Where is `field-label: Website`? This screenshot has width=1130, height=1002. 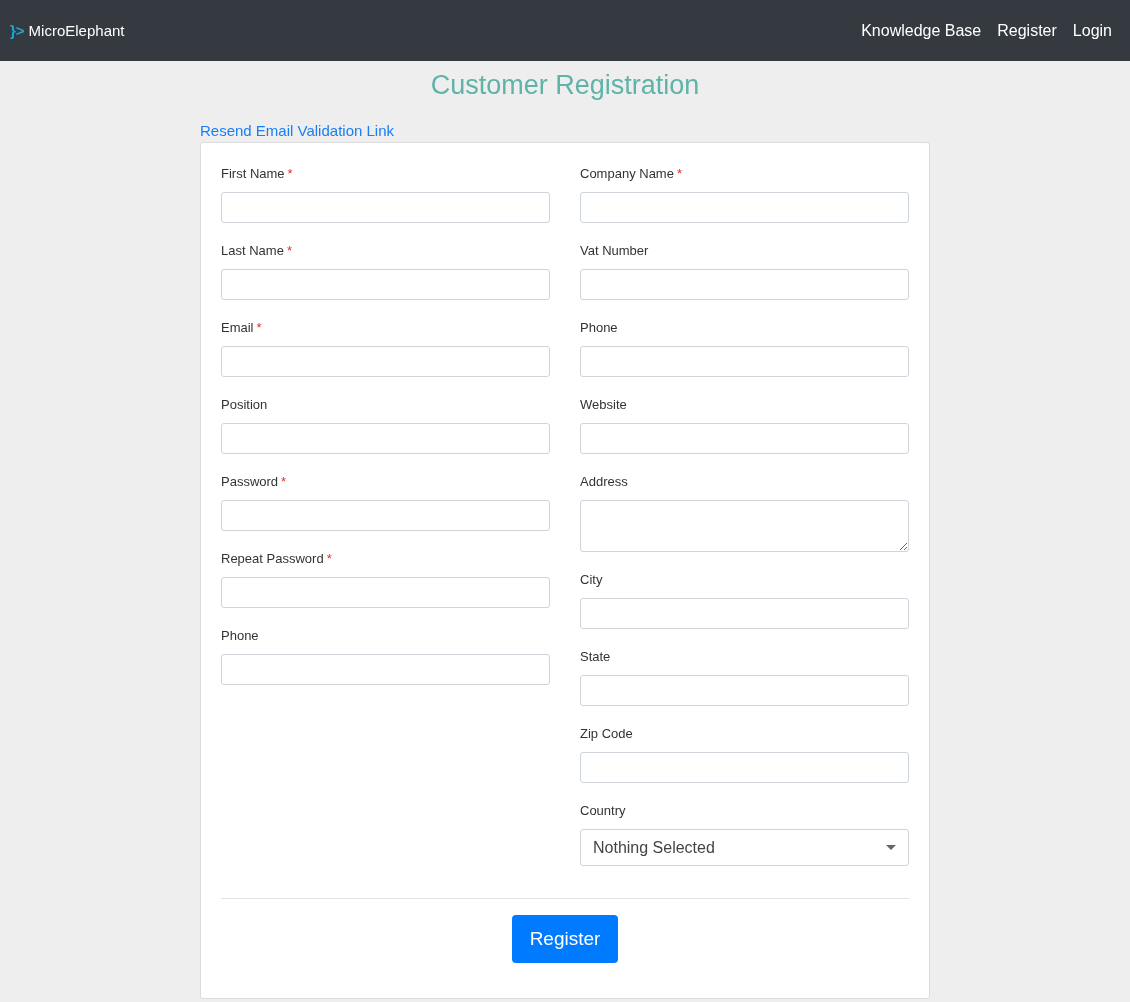
field-label: Website is located at coordinates (604, 405).